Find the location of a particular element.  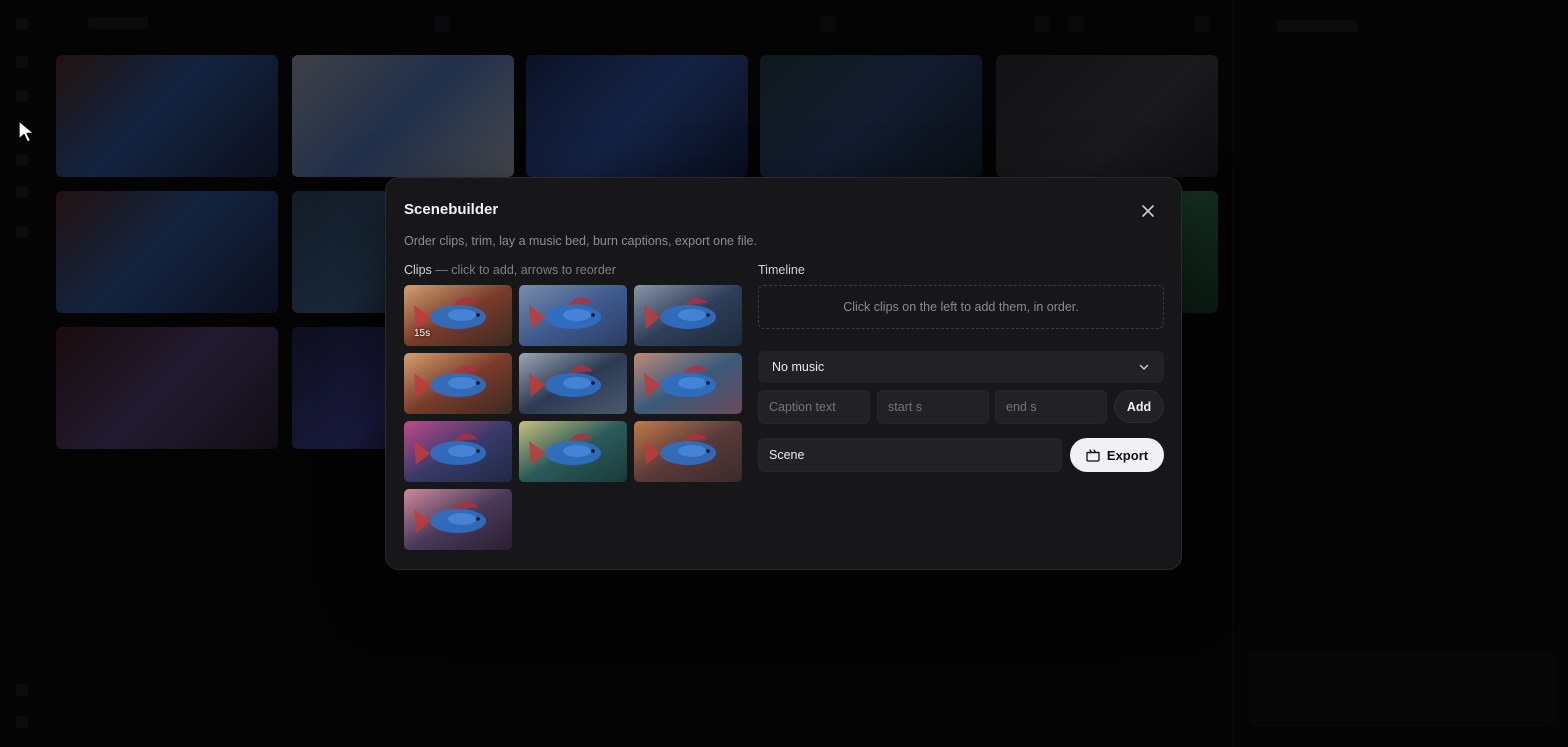

add-caption-button: Add is located at coordinates (1139, 406).